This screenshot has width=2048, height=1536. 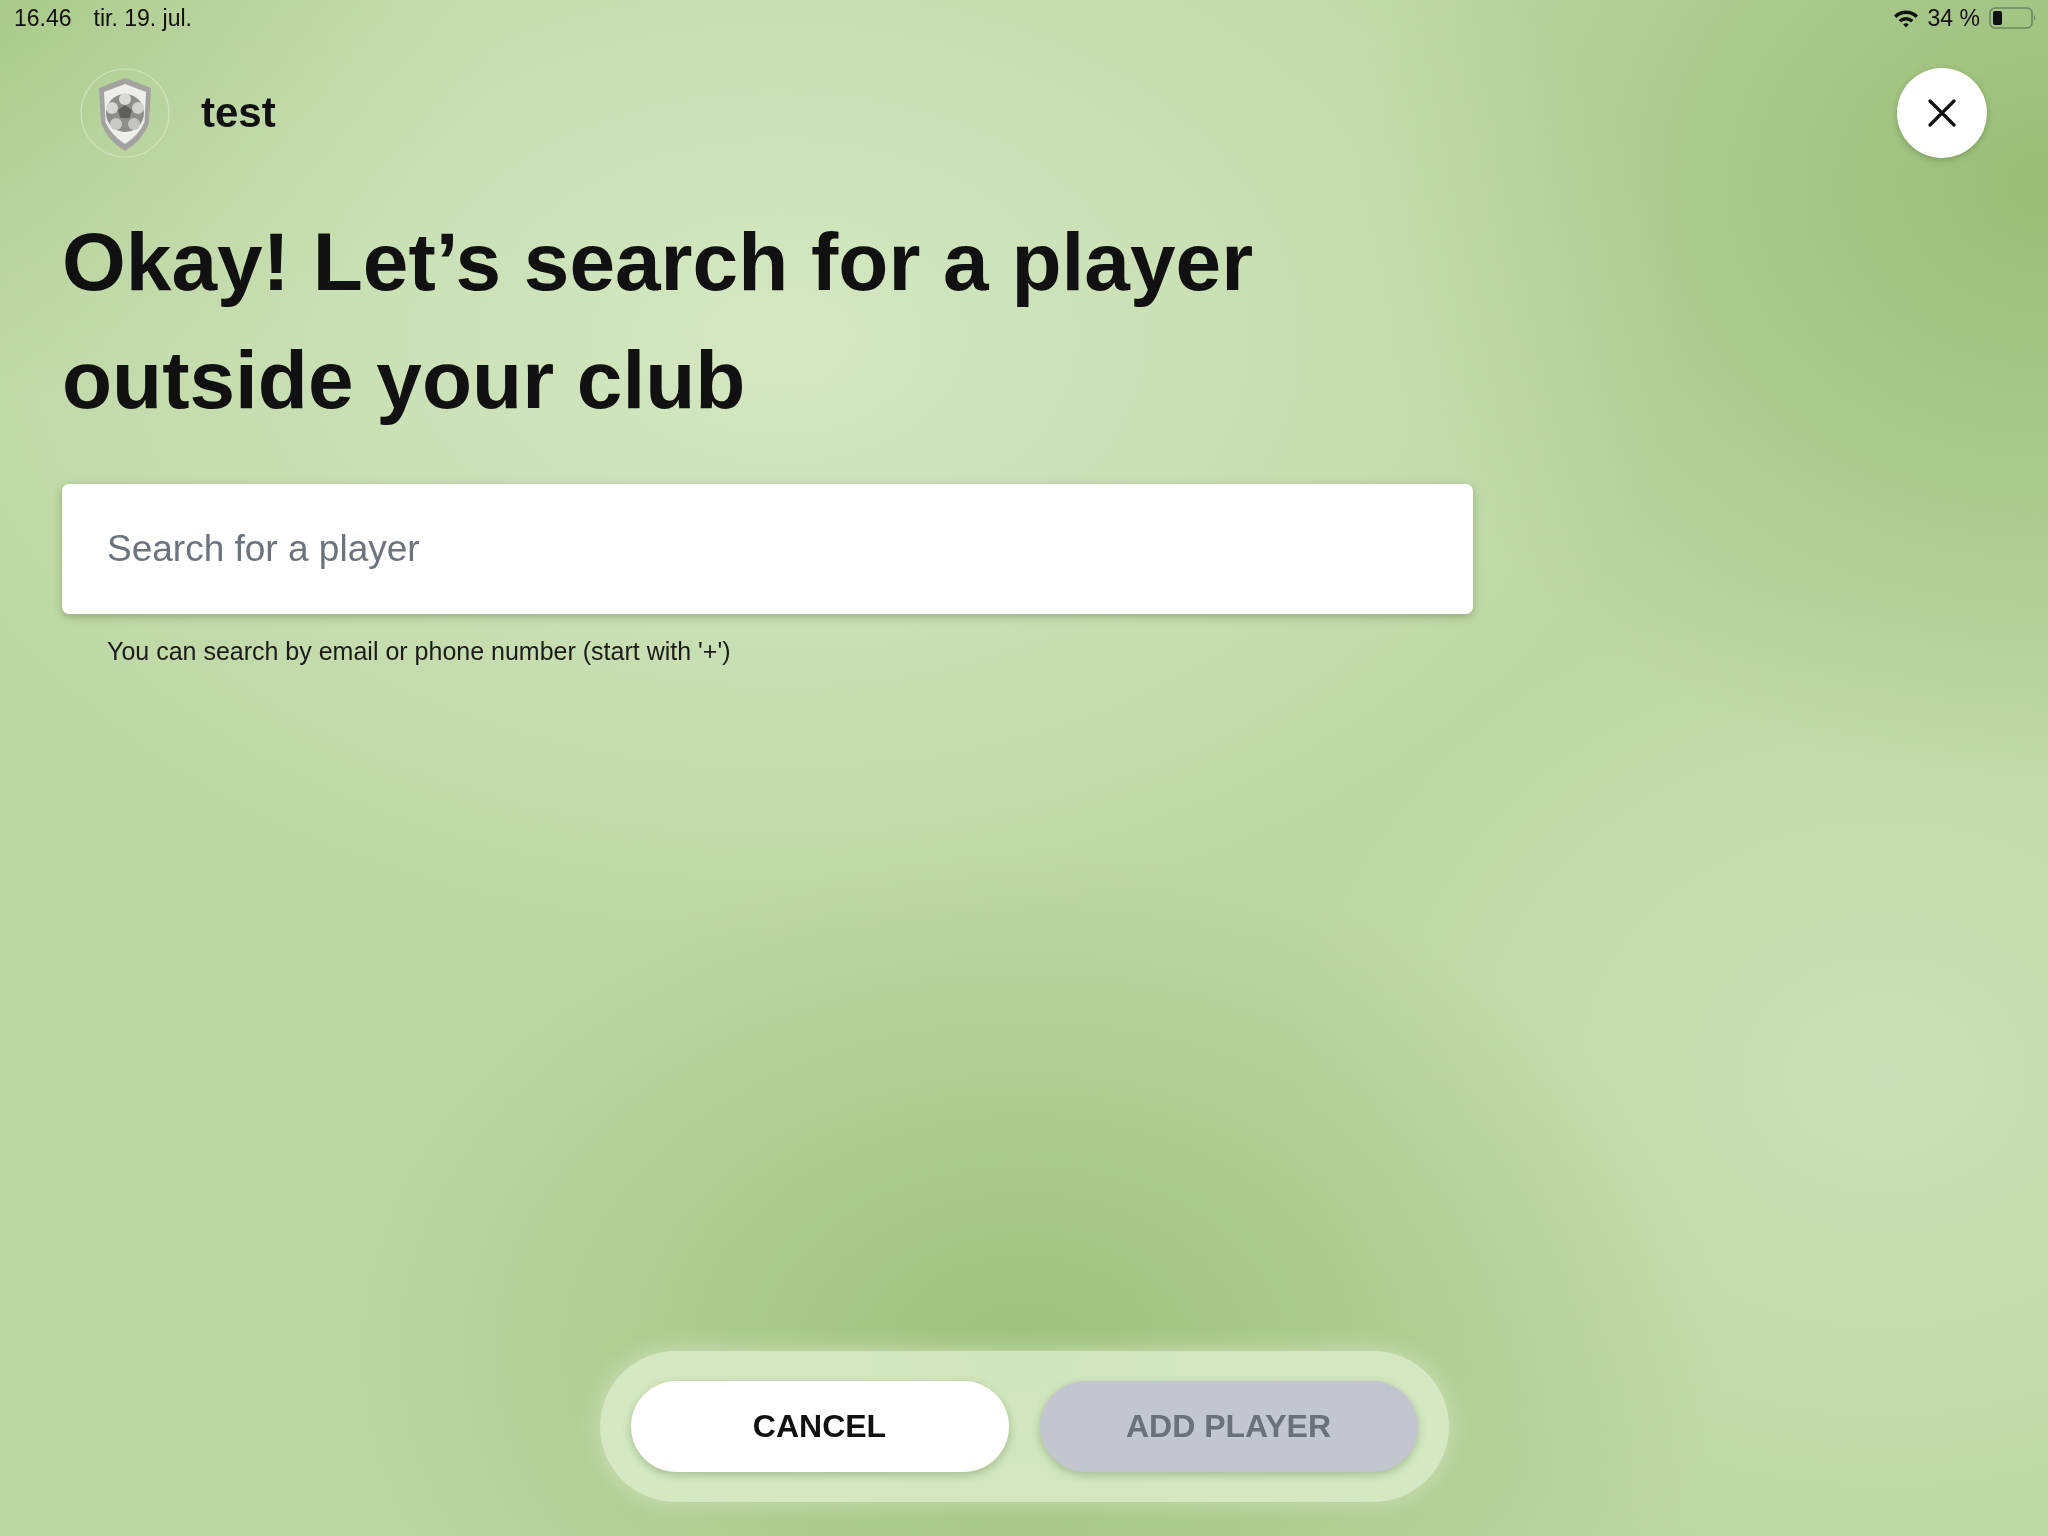 What do you see at coordinates (125, 113) in the screenshot?
I see `team-shield-icon` at bounding box center [125, 113].